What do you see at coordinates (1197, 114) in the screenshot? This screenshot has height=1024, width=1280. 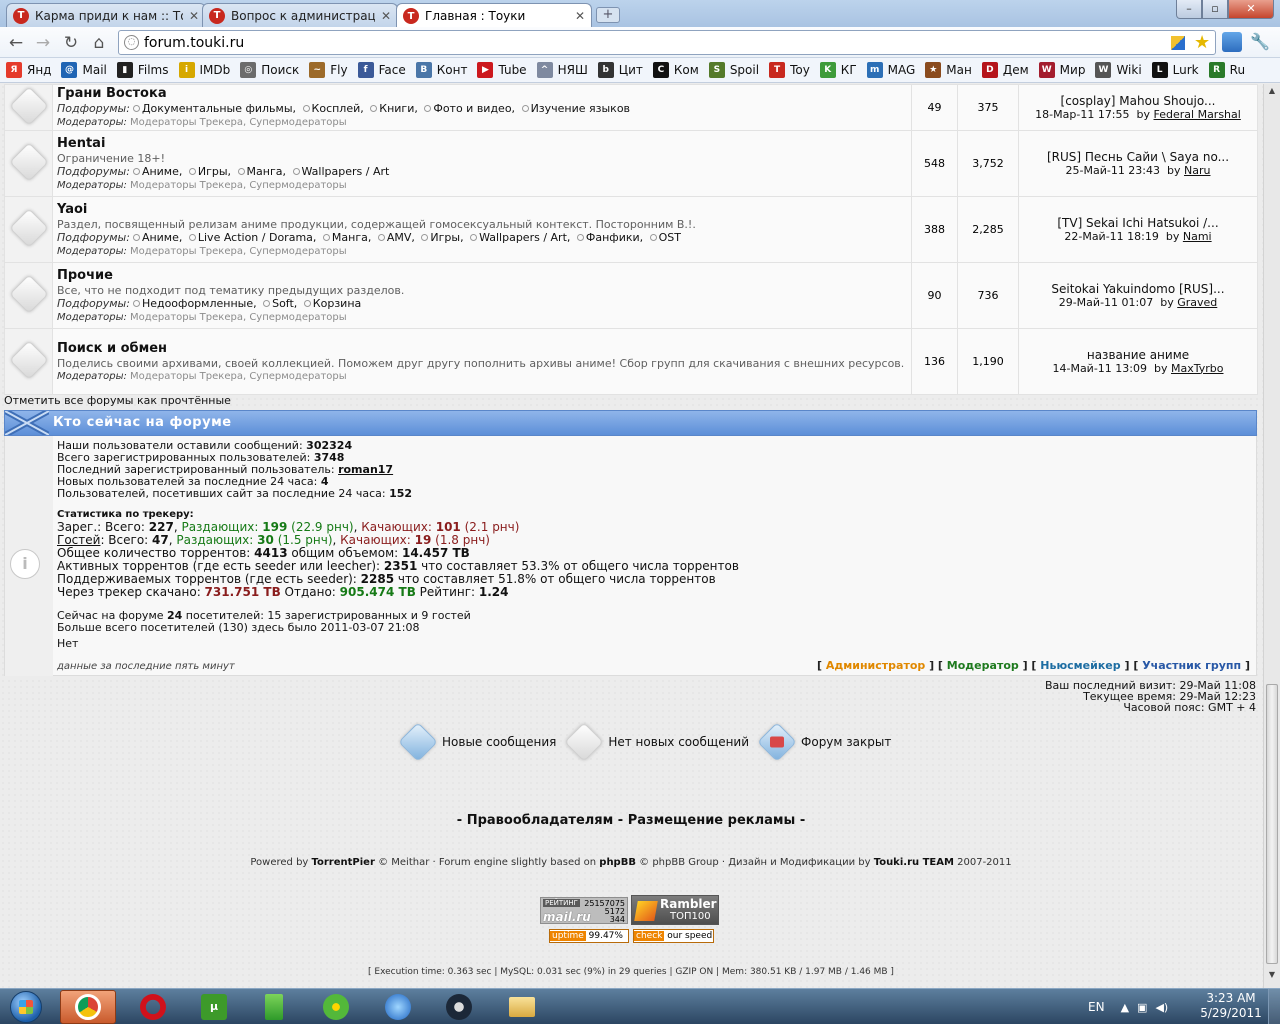 I see `last-post-user-link: Federal Marshal` at bounding box center [1197, 114].